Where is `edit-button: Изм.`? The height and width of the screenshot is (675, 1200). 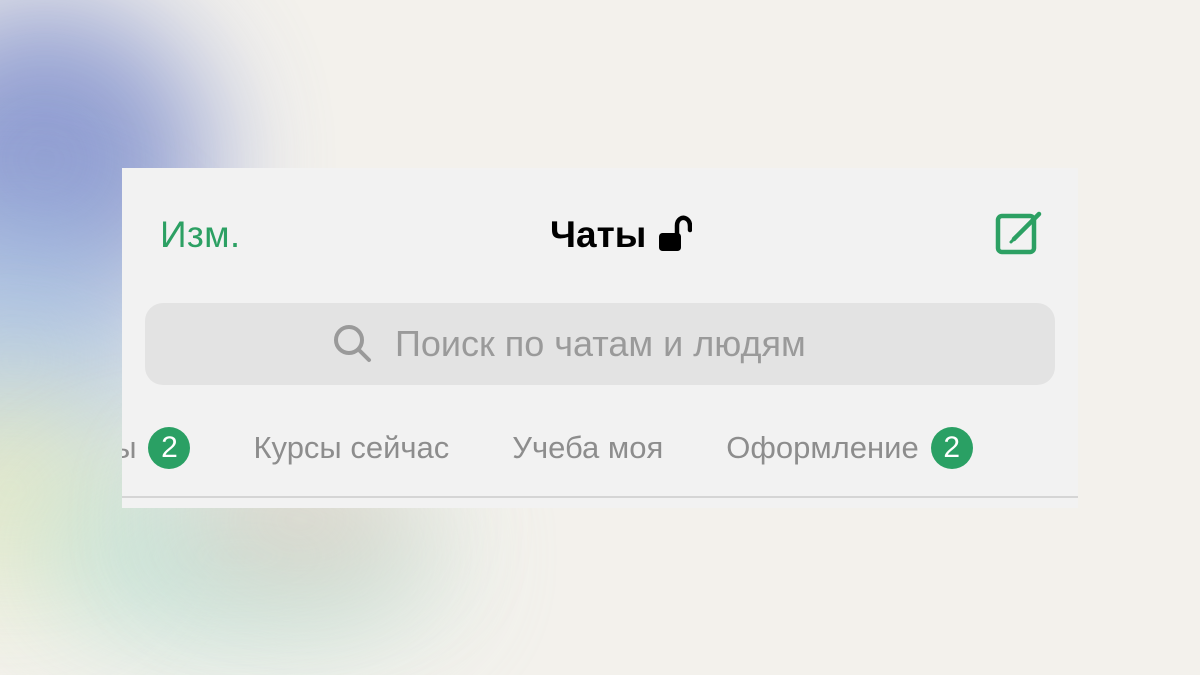
edit-button: Изм. is located at coordinates (200, 235).